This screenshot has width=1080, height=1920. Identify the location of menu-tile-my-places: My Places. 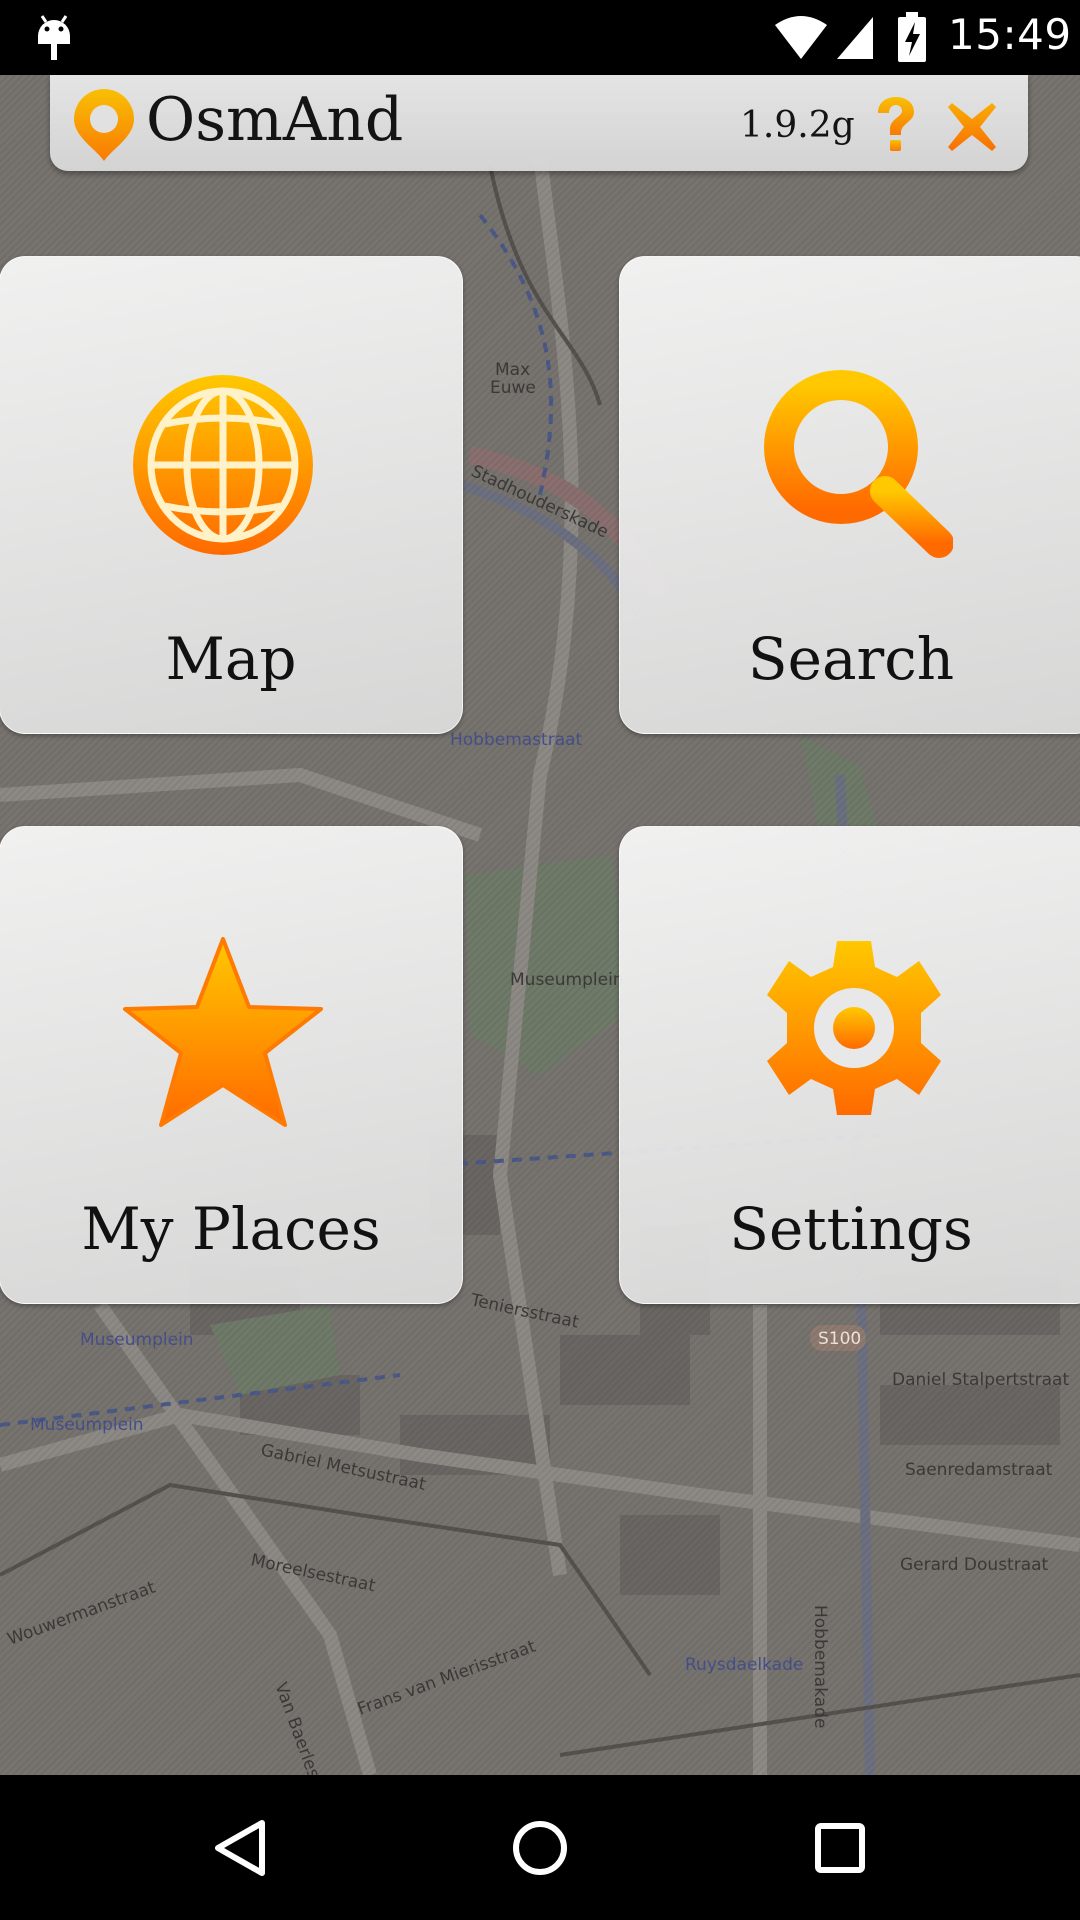
(231, 1065).